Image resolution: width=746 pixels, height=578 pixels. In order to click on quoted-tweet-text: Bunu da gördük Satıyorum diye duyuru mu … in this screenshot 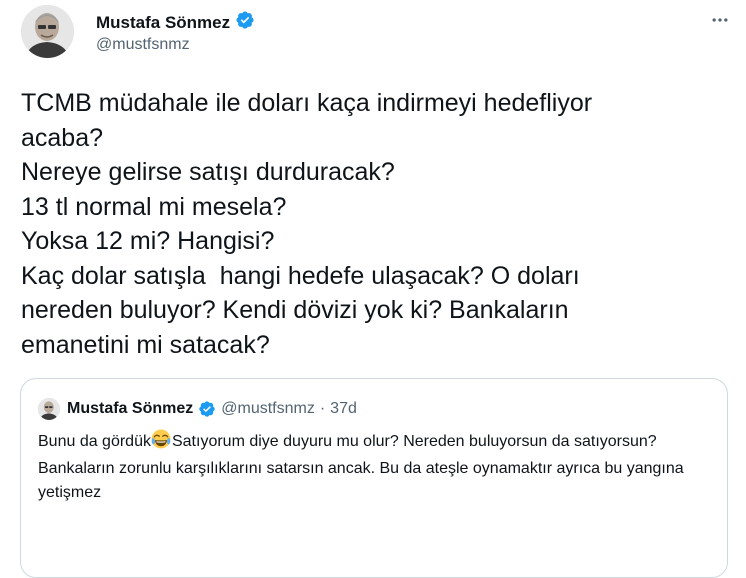, I will do `click(373, 467)`.